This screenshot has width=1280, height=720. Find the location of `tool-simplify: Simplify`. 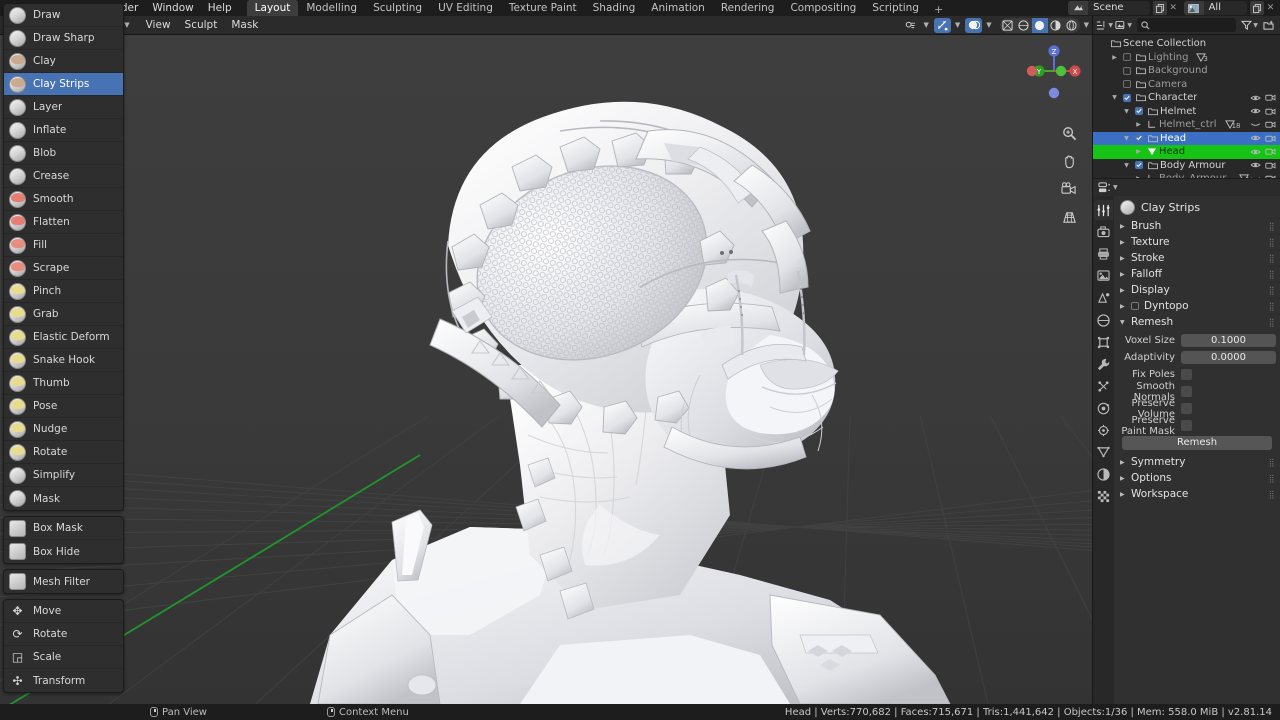

tool-simplify: Simplify is located at coordinates (63, 475).